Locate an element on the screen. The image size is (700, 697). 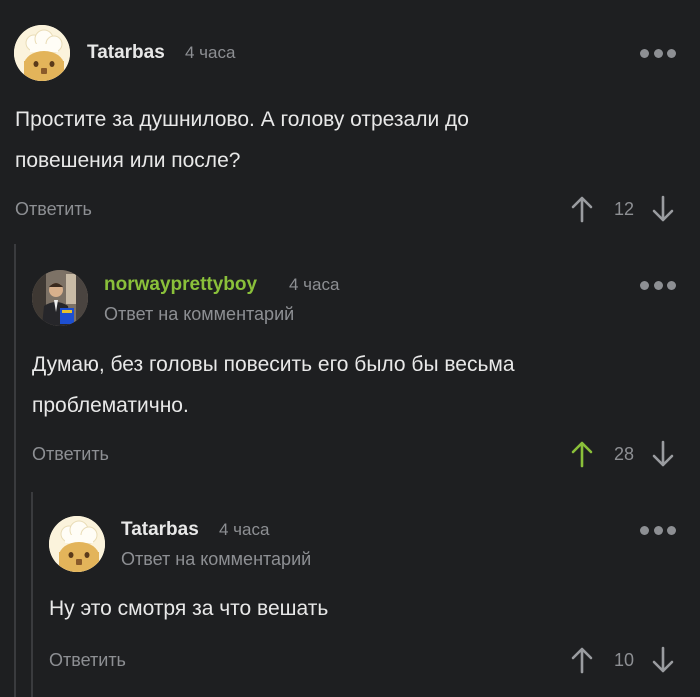
reply-button: Ответить is located at coordinates (87, 660).